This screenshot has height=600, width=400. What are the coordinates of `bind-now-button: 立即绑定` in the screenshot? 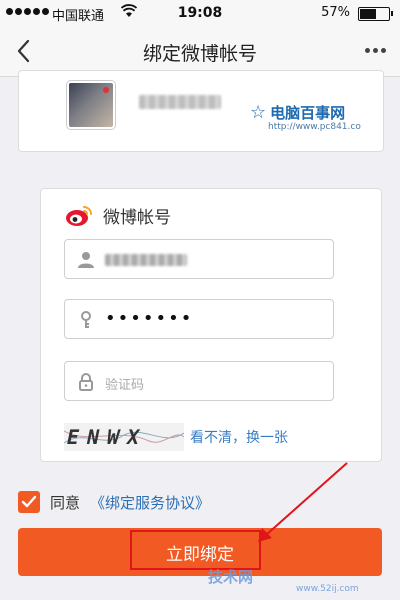 It's located at (200, 552).